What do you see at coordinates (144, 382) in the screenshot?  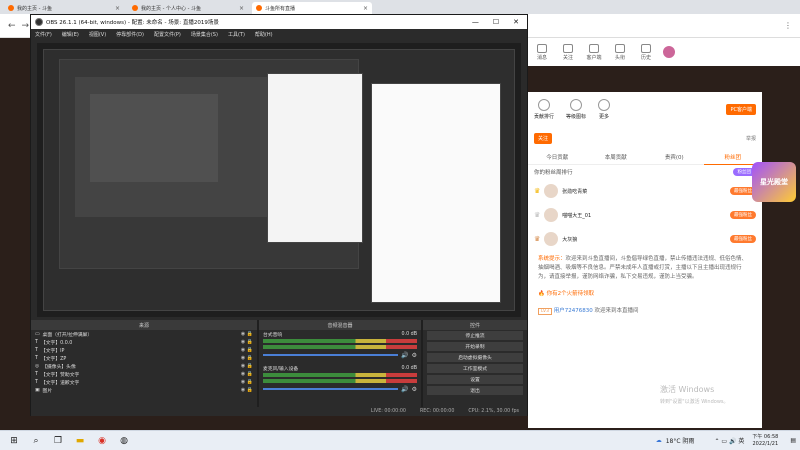 I see `source-item: T 【文字】道歉文字 ◉ 🔒` at bounding box center [144, 382].